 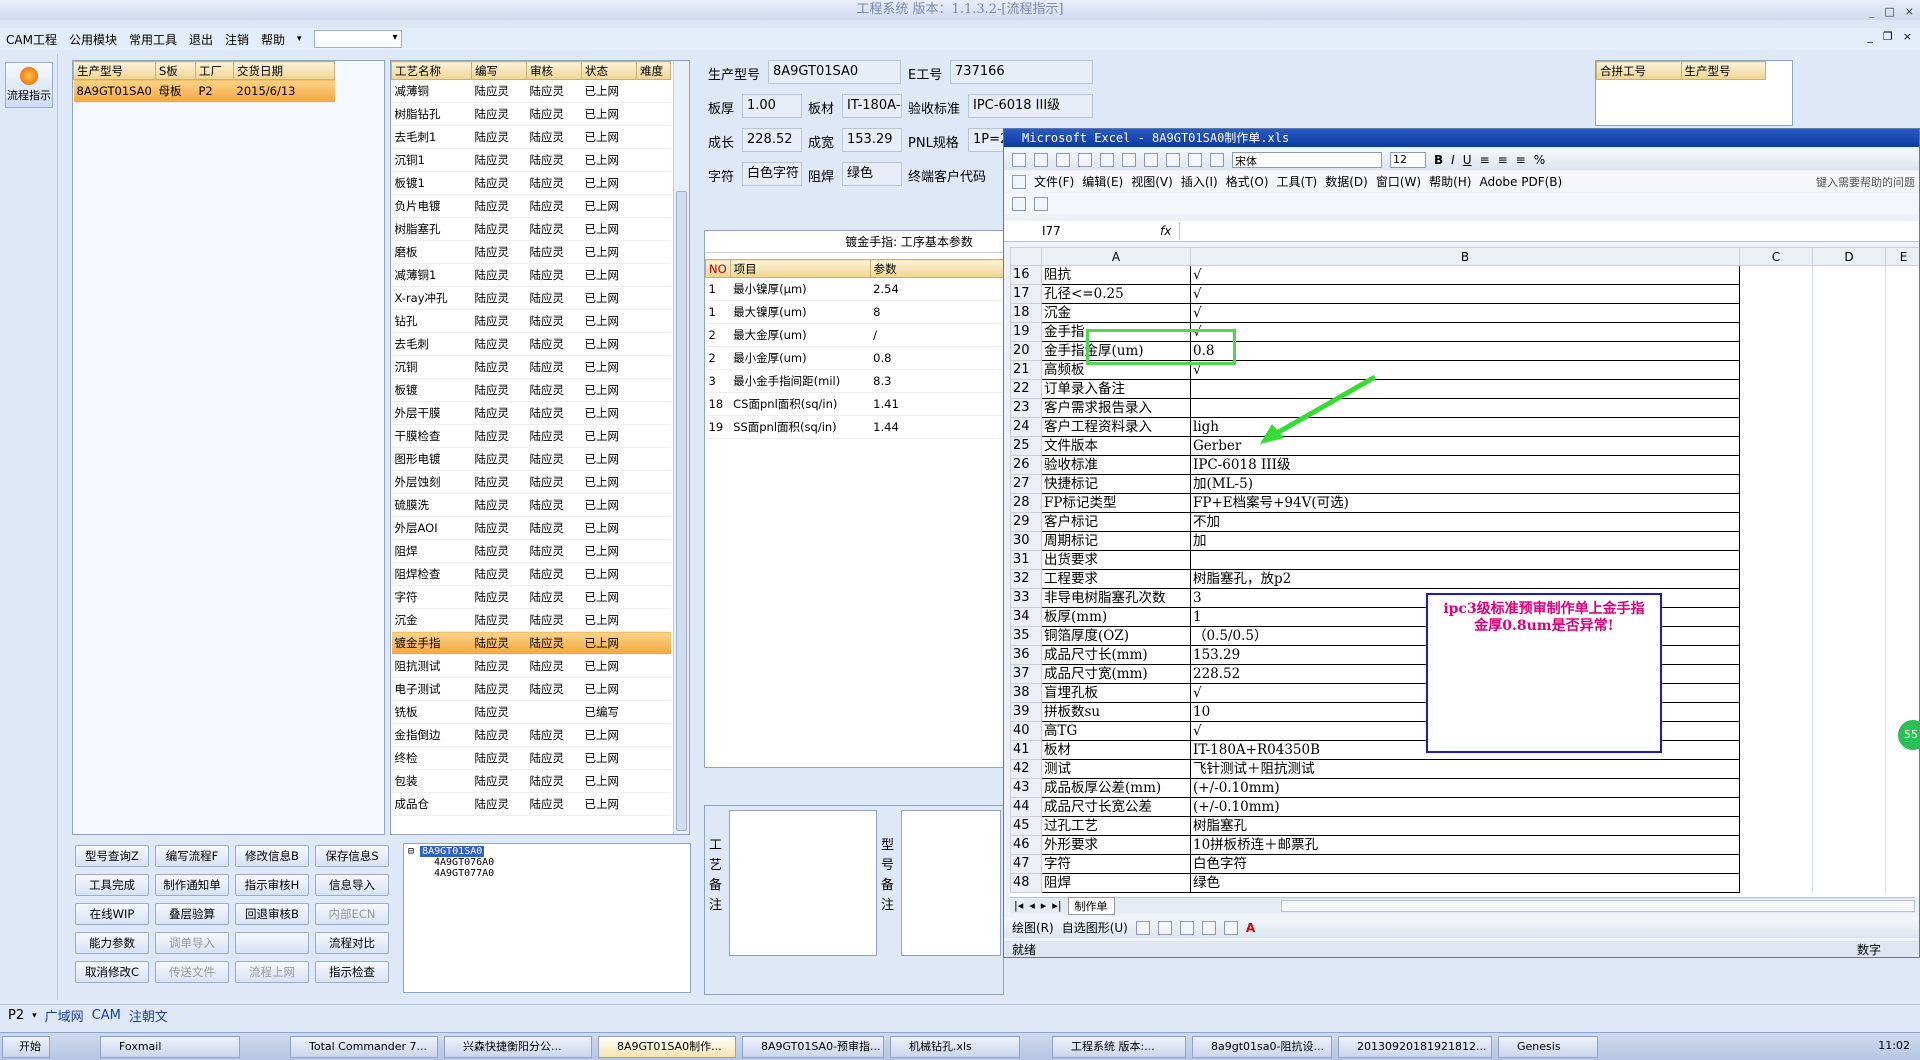 What do you see at coordinates (803, 883) in the screenshot?
I see `process-remark-field` at bounding box center [803, 883].